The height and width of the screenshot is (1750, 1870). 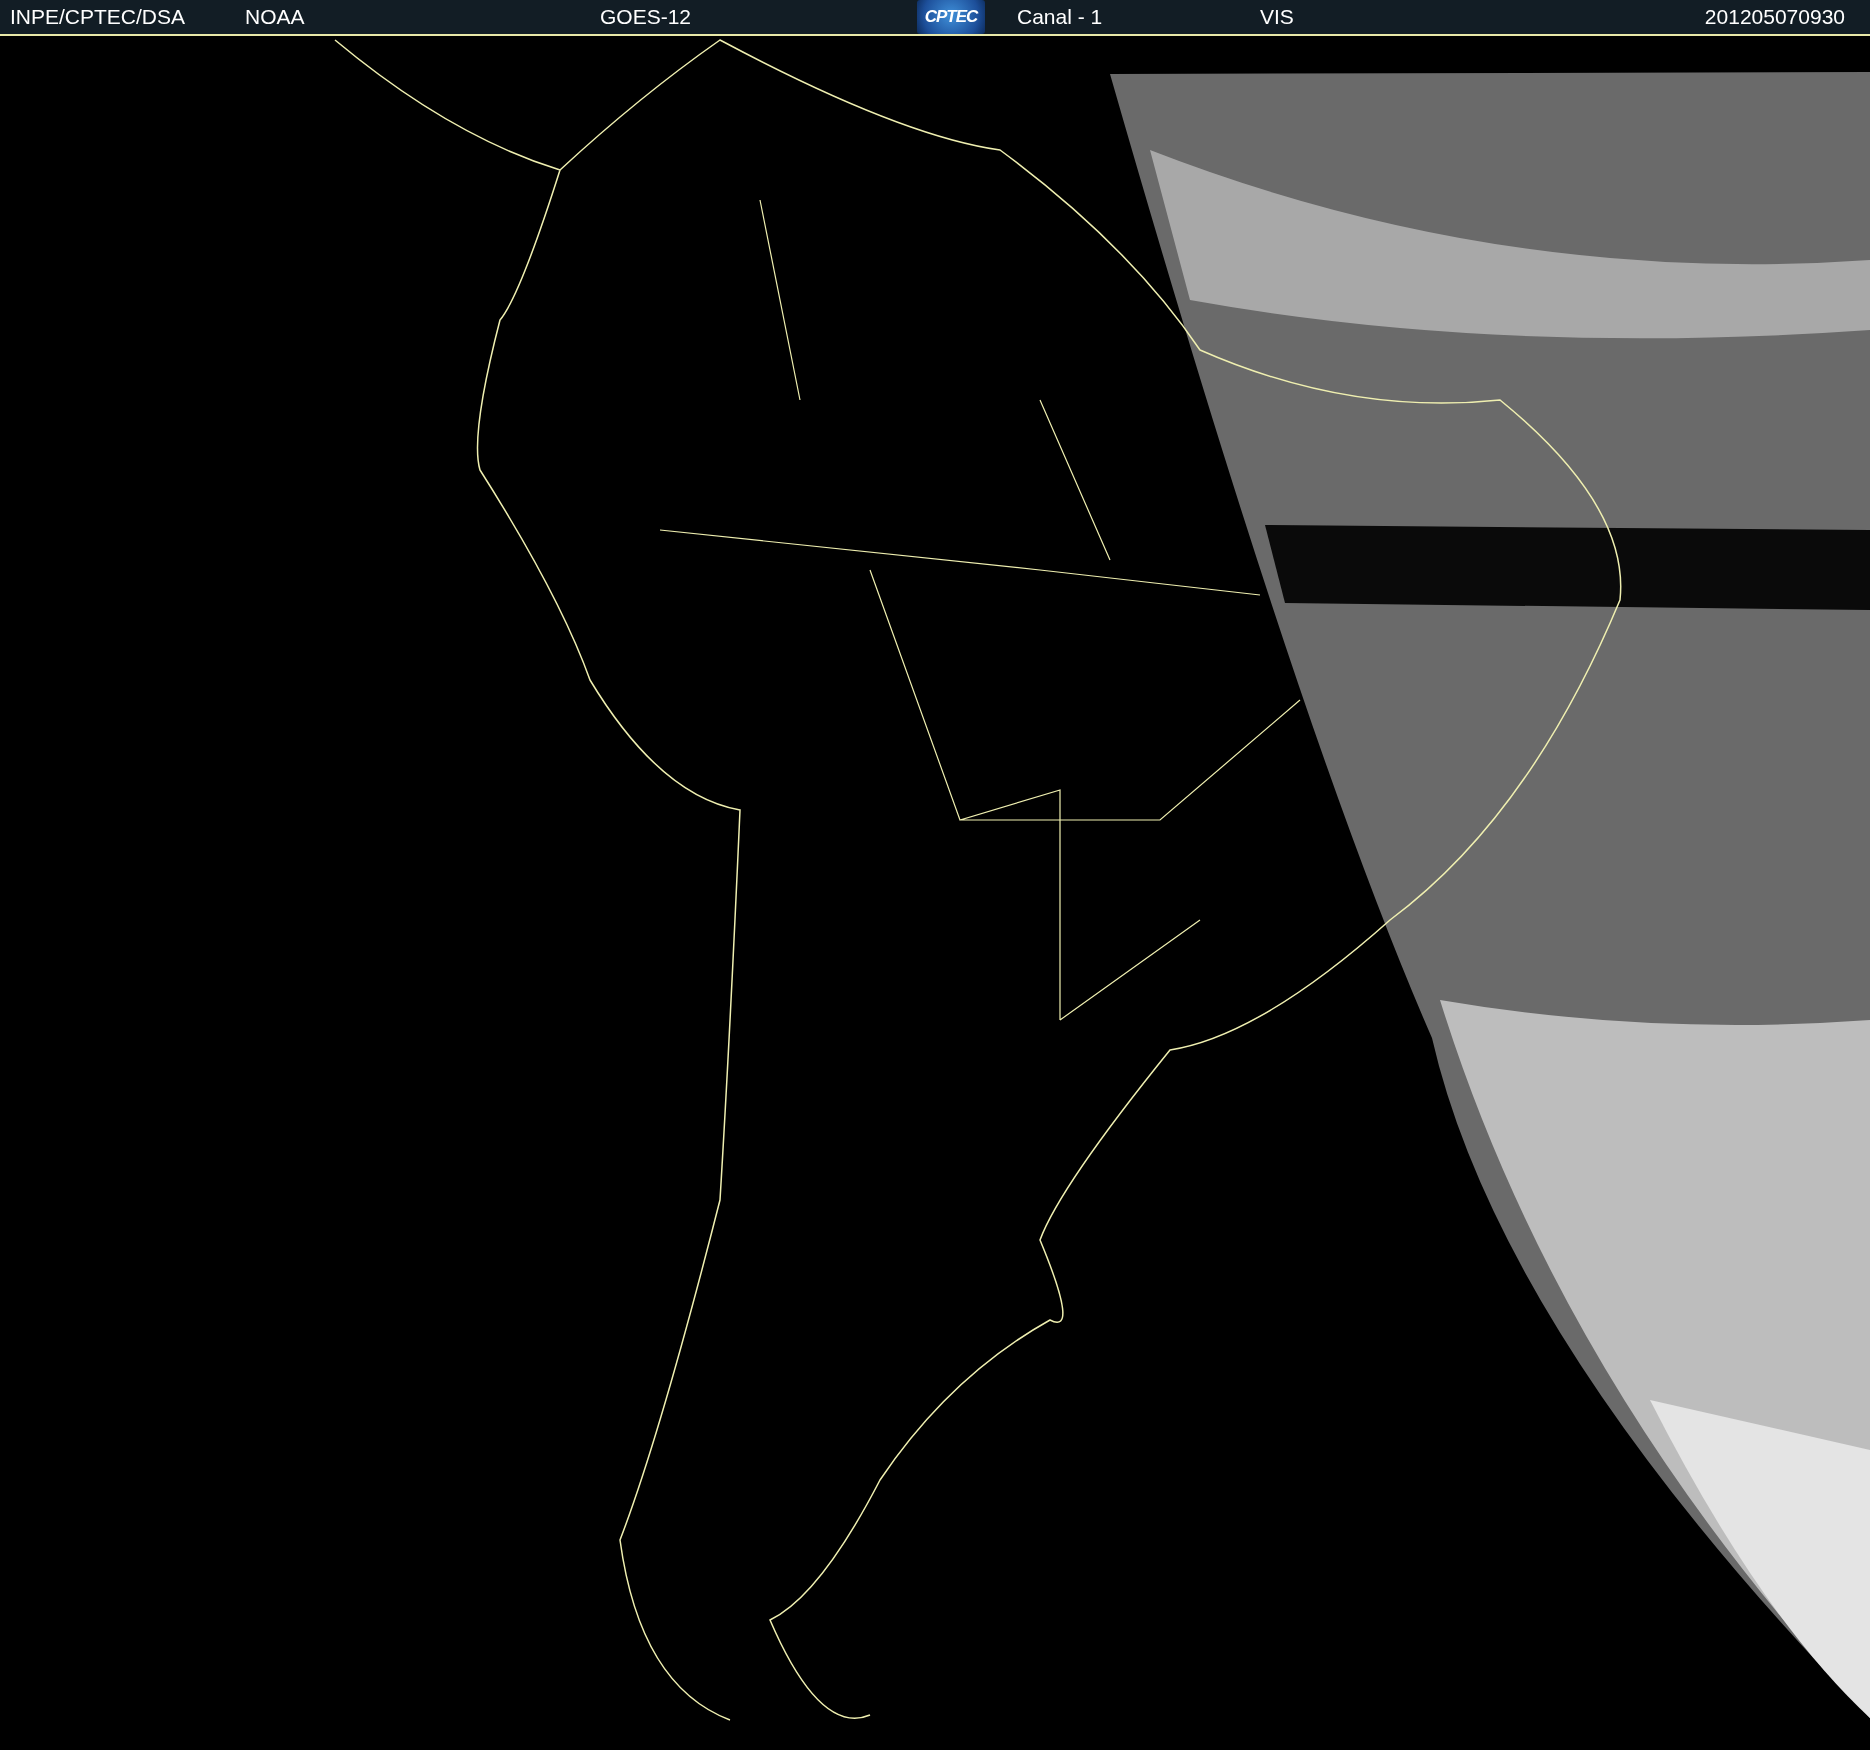 I want to click on logo: CPTEC, so click(x=951, y=17).